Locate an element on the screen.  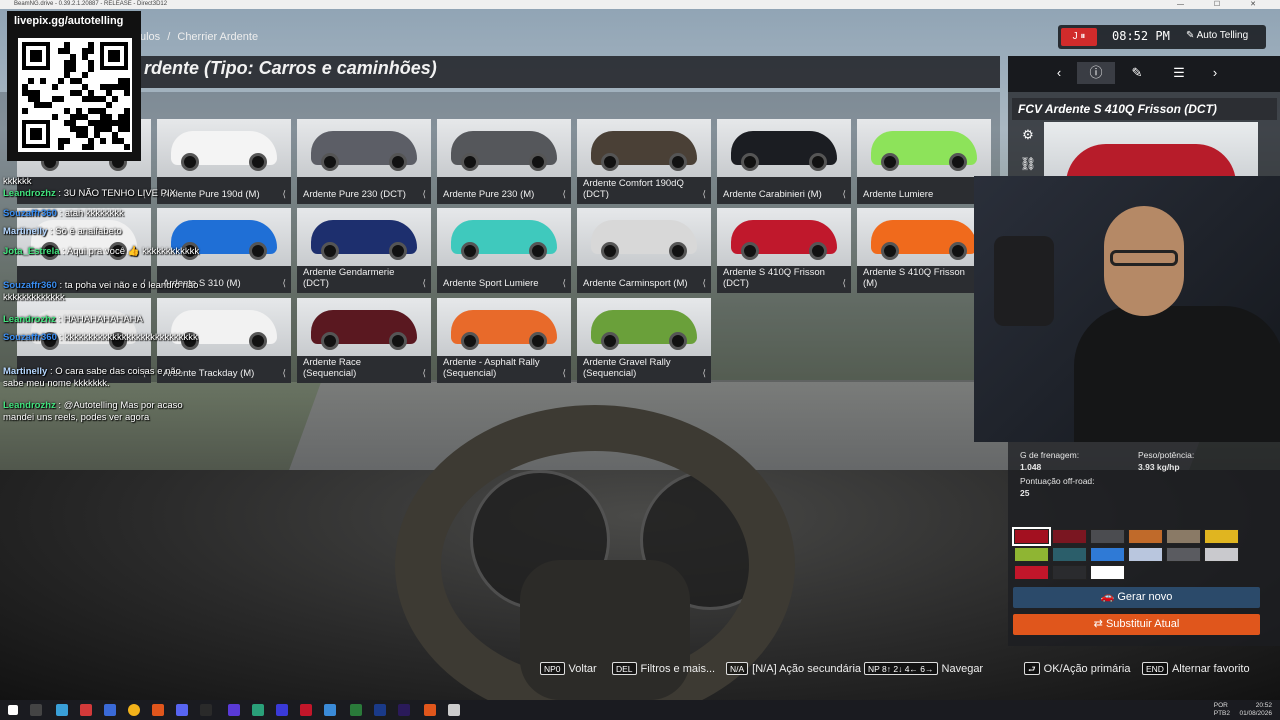
vehicle-card: Ardente Sport Lumiere ⟨ is located at coordinates (504, 250).